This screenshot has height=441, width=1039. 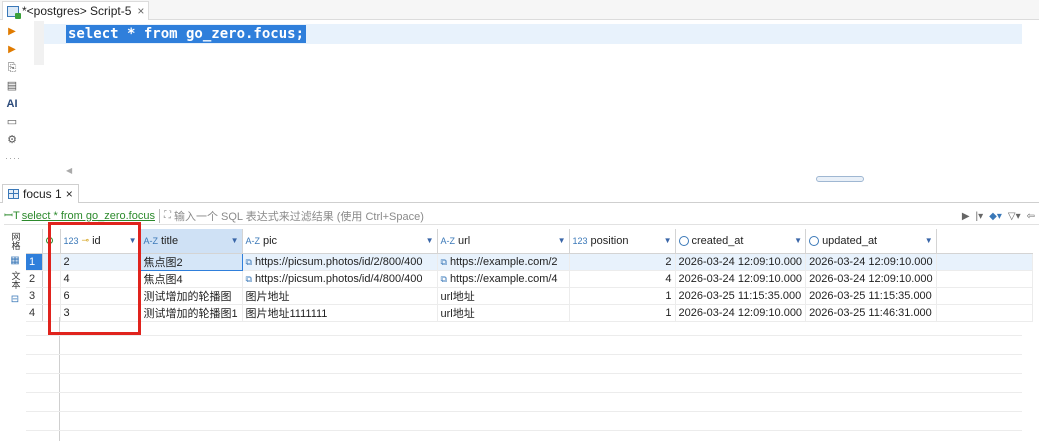 What do you see at coordinates (966, 216) in the screenshot?
I see `apply-filter-icon: ▶` at bounding box center [966, 216].